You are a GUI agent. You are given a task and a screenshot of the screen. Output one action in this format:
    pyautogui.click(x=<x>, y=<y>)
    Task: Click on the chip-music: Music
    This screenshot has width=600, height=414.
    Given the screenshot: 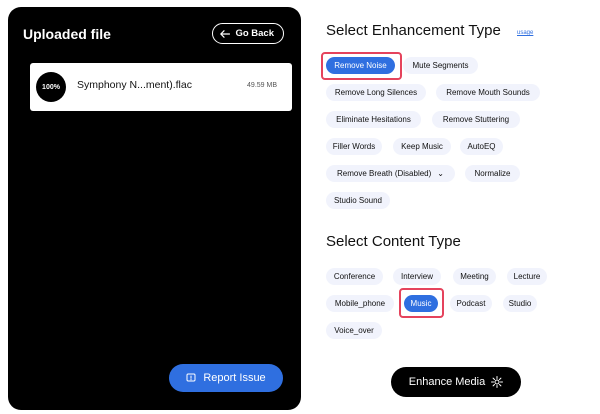 What is the action you would take?
    pyautogui.click(x=421, y=303)
    